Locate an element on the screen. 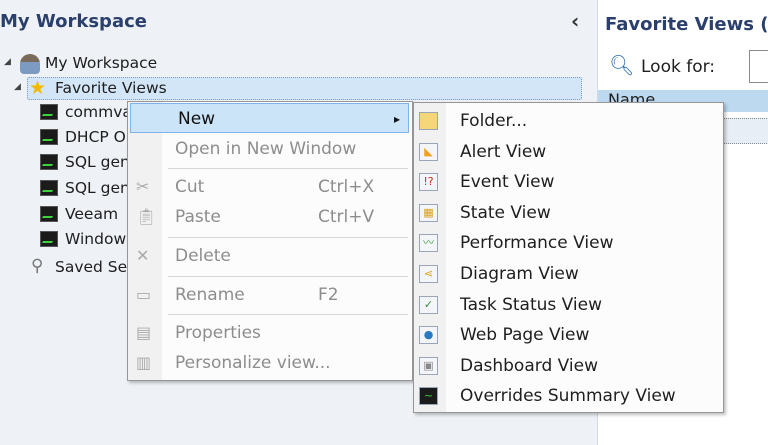 The height and width of the screenshot is (445, 768). submenu-item-web-page-view: ● Web Page View is located at coordinates (568, 335).